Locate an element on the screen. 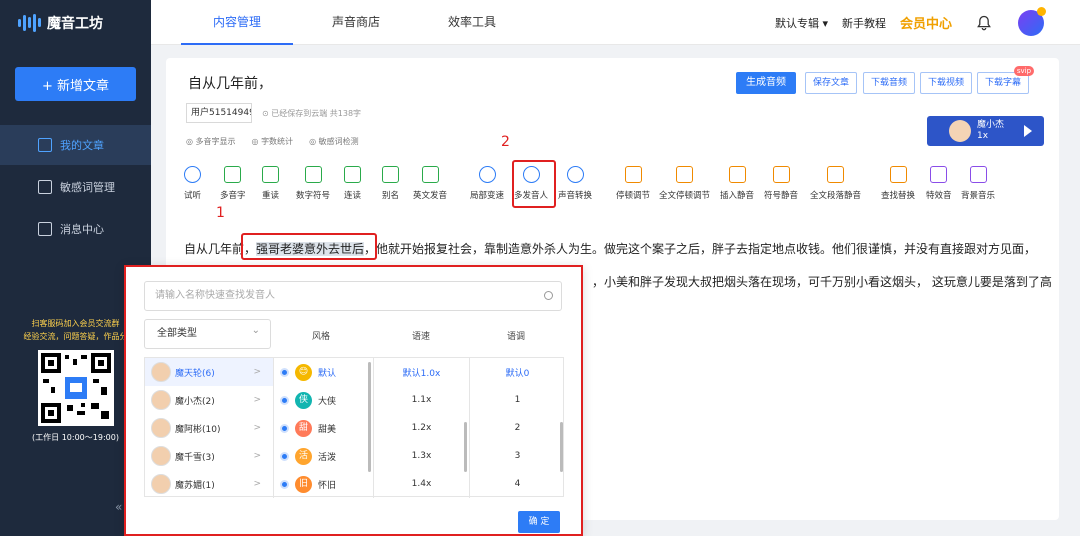  tool-label: 连读 is located at coordinates (353, 196).